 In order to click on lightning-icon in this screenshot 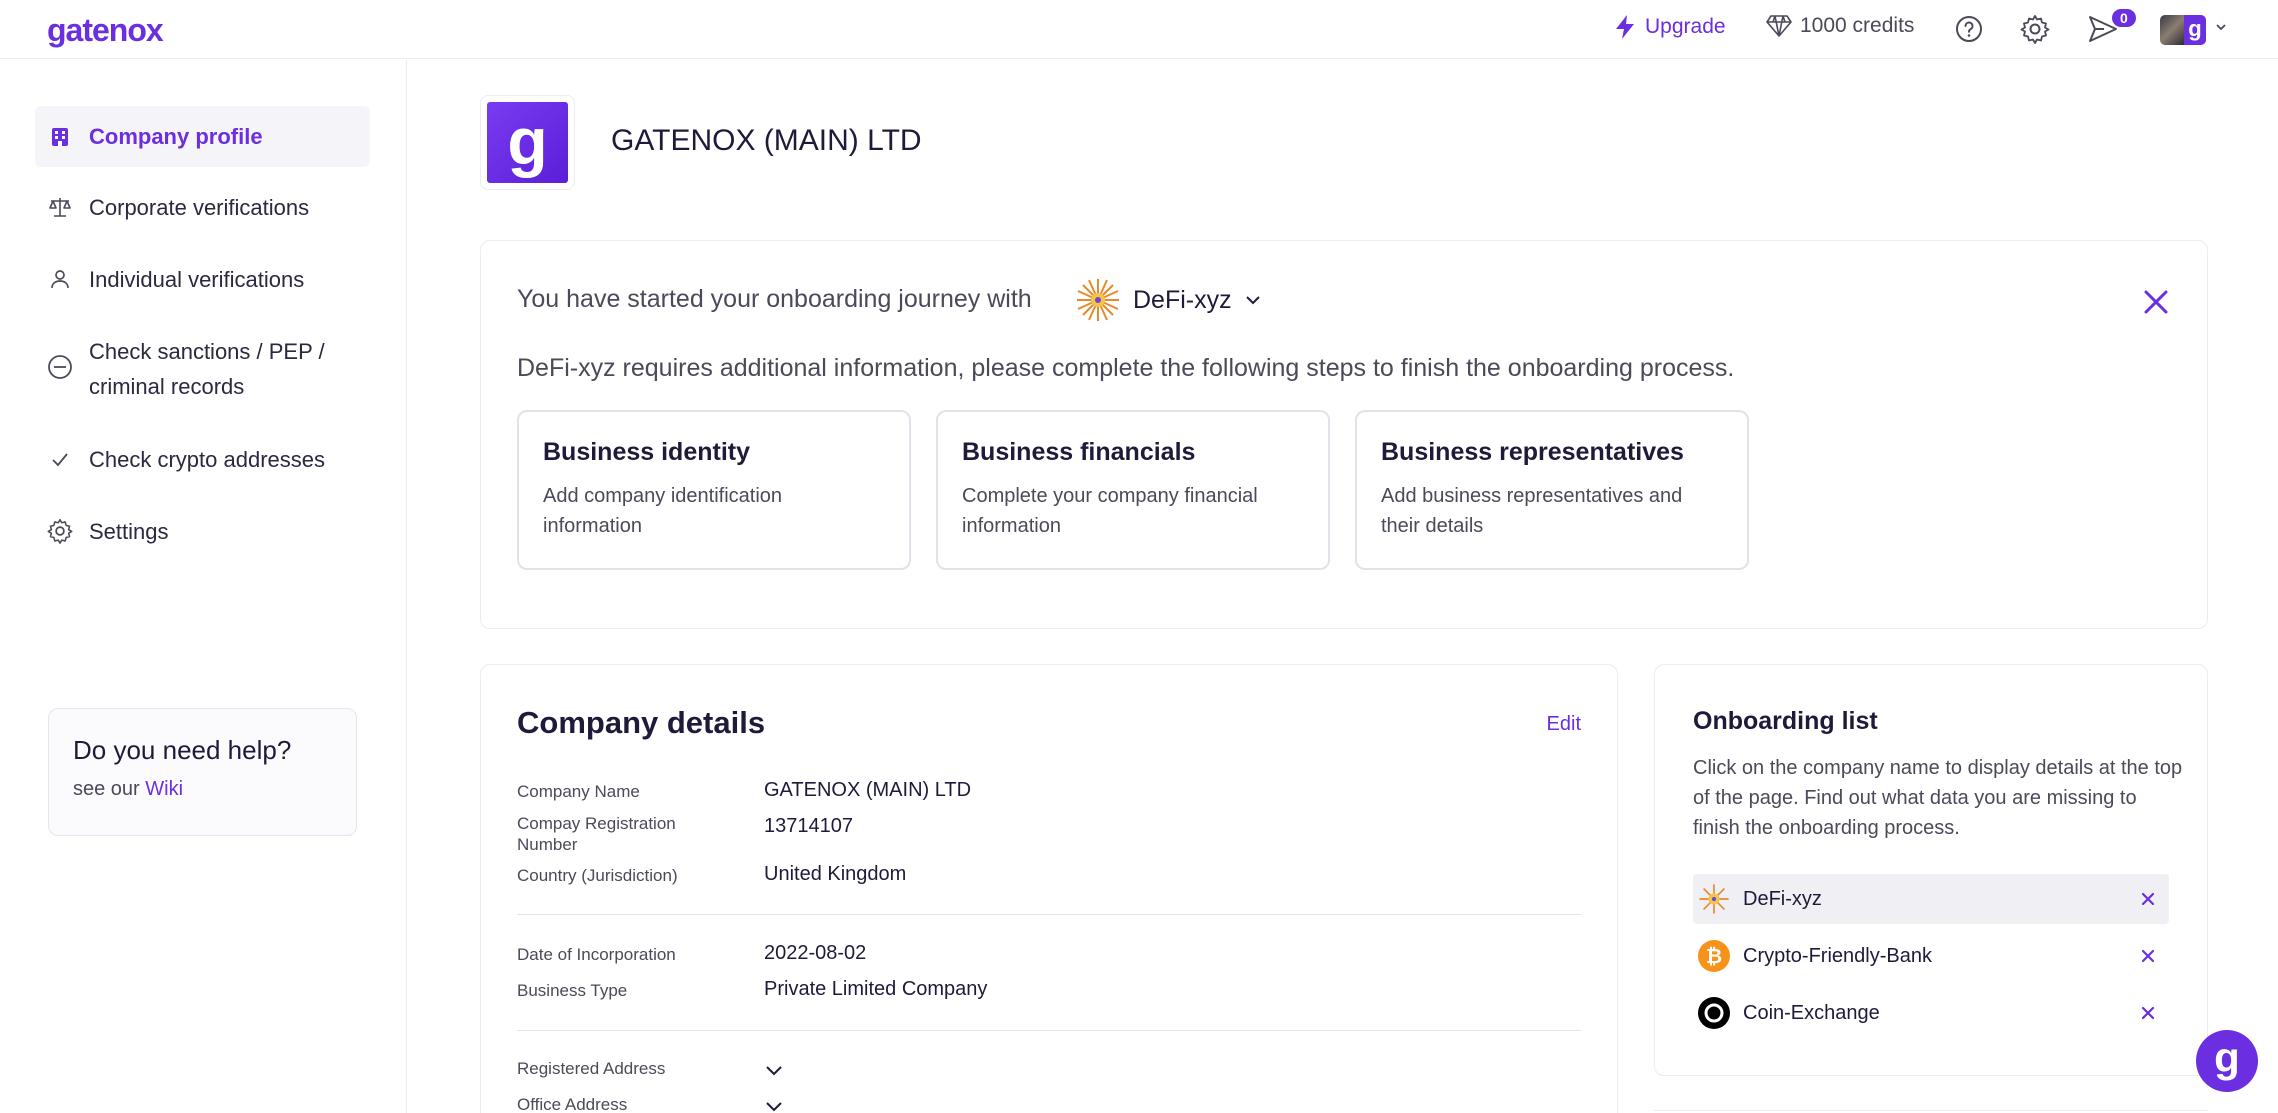, I will do `click(1625, 27)`.